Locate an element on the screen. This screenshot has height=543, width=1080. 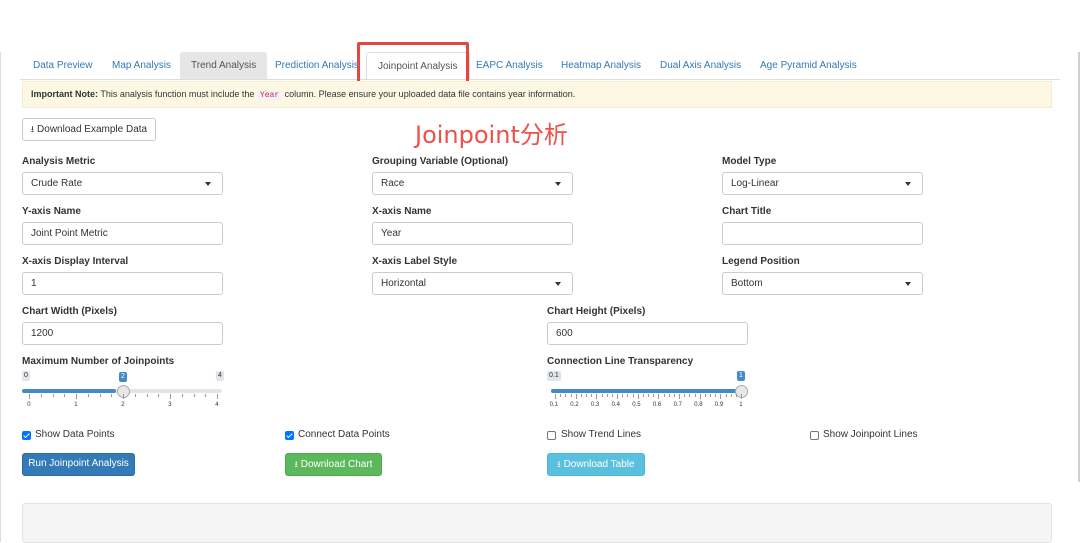
grouping-variable-select: Race is located at coordinates (472, 183).